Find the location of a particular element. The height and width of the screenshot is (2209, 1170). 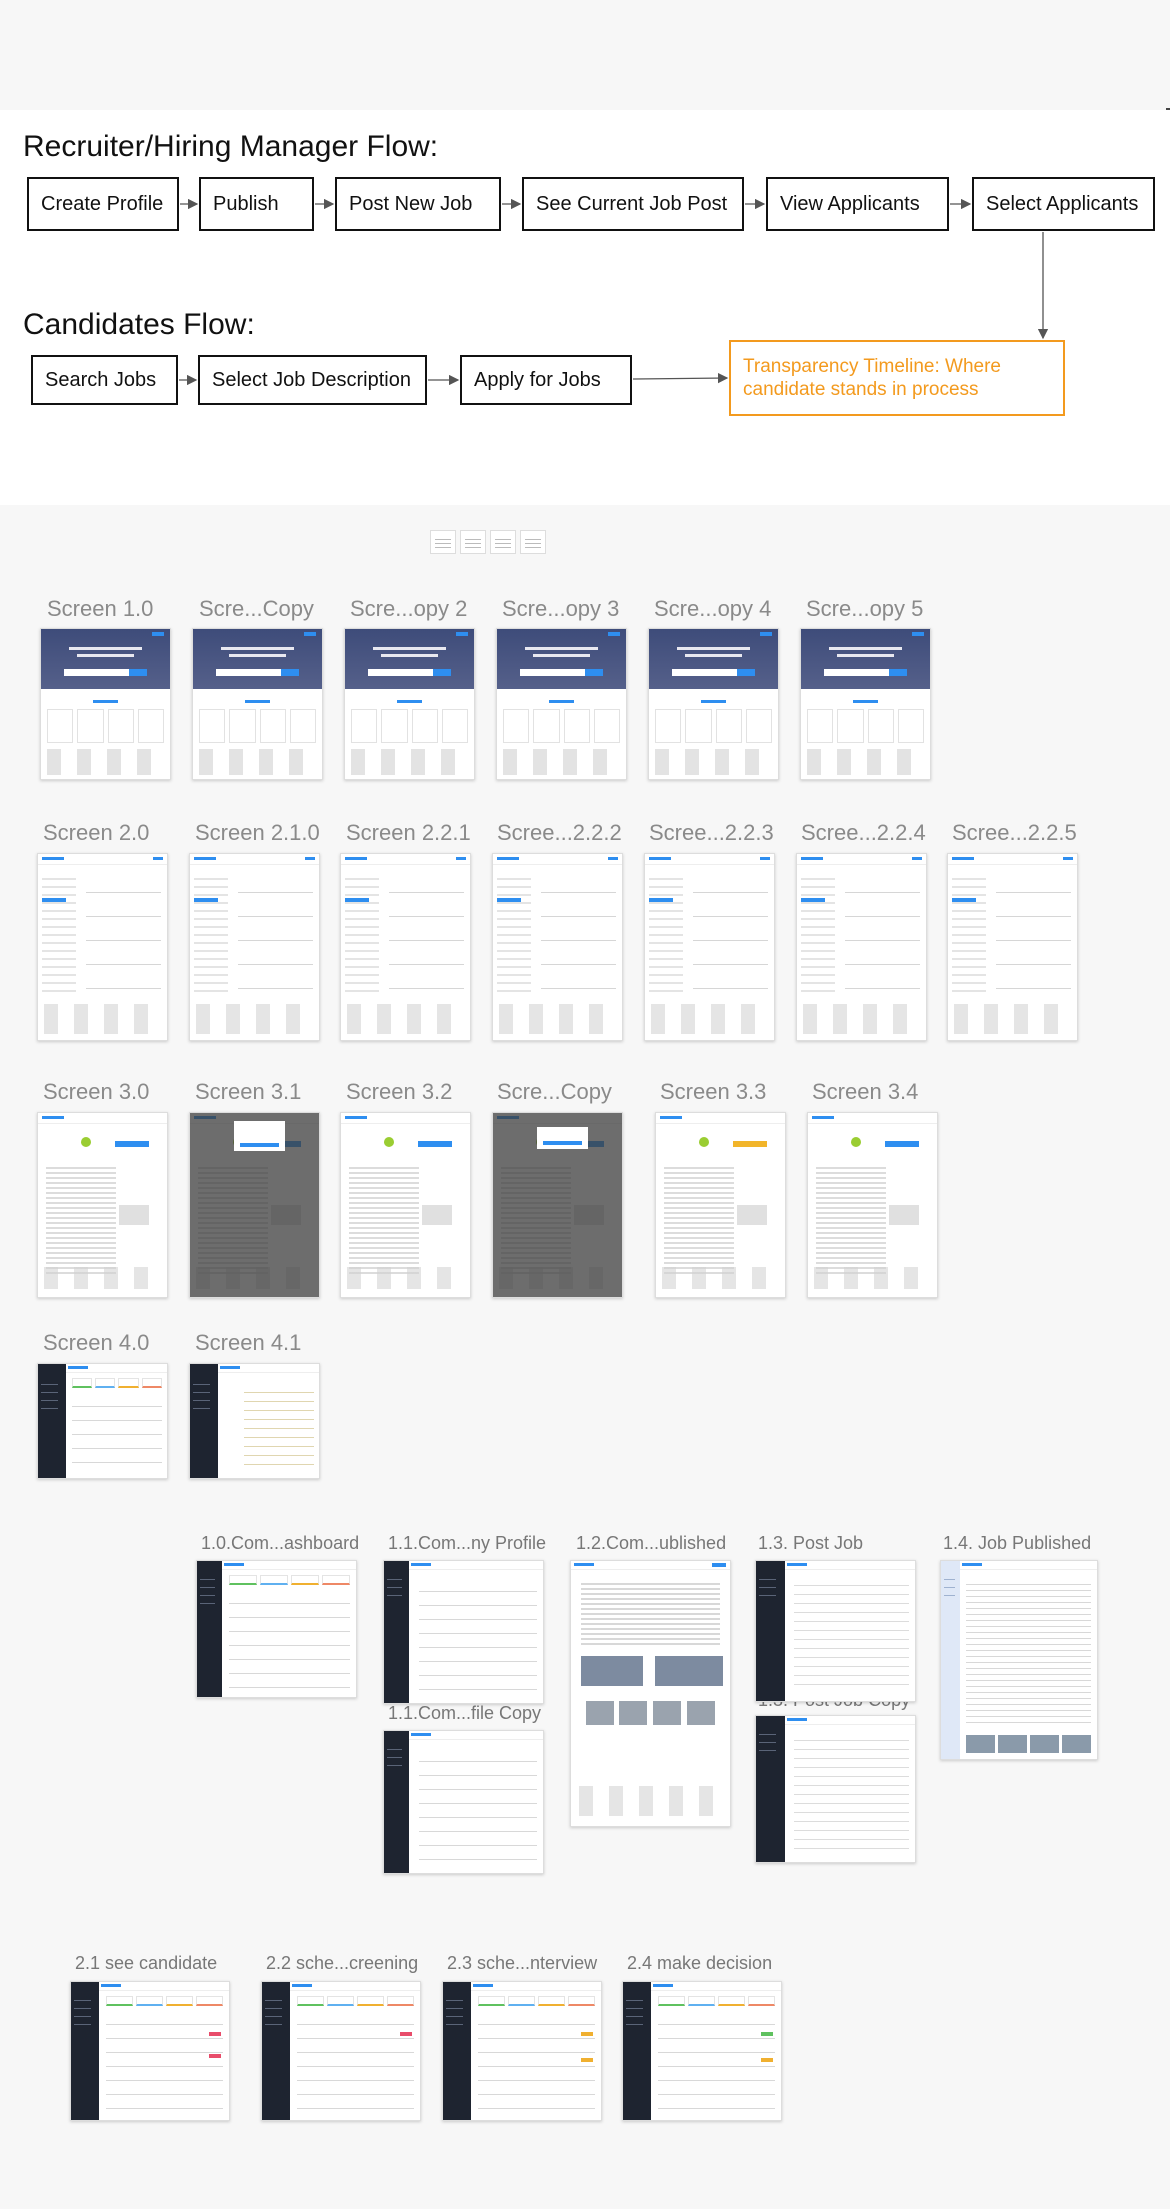

artboard-label: Screen 2.2.1 is located at coordinates (408, 832).